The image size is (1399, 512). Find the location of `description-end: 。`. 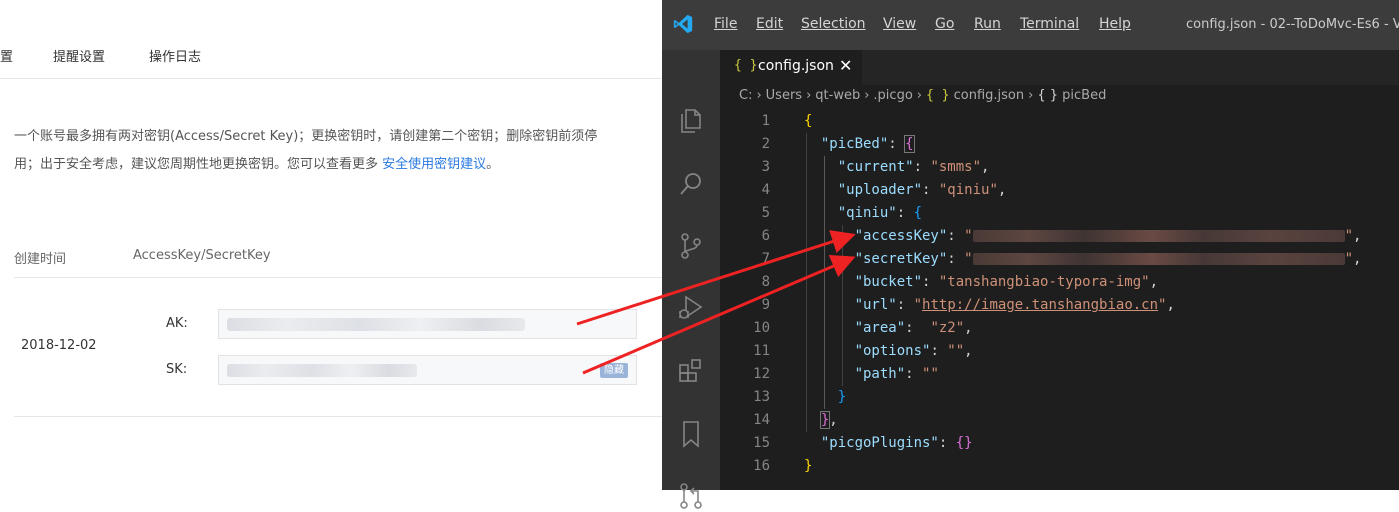

description-end: 。 is located at coordinates (493, 164).